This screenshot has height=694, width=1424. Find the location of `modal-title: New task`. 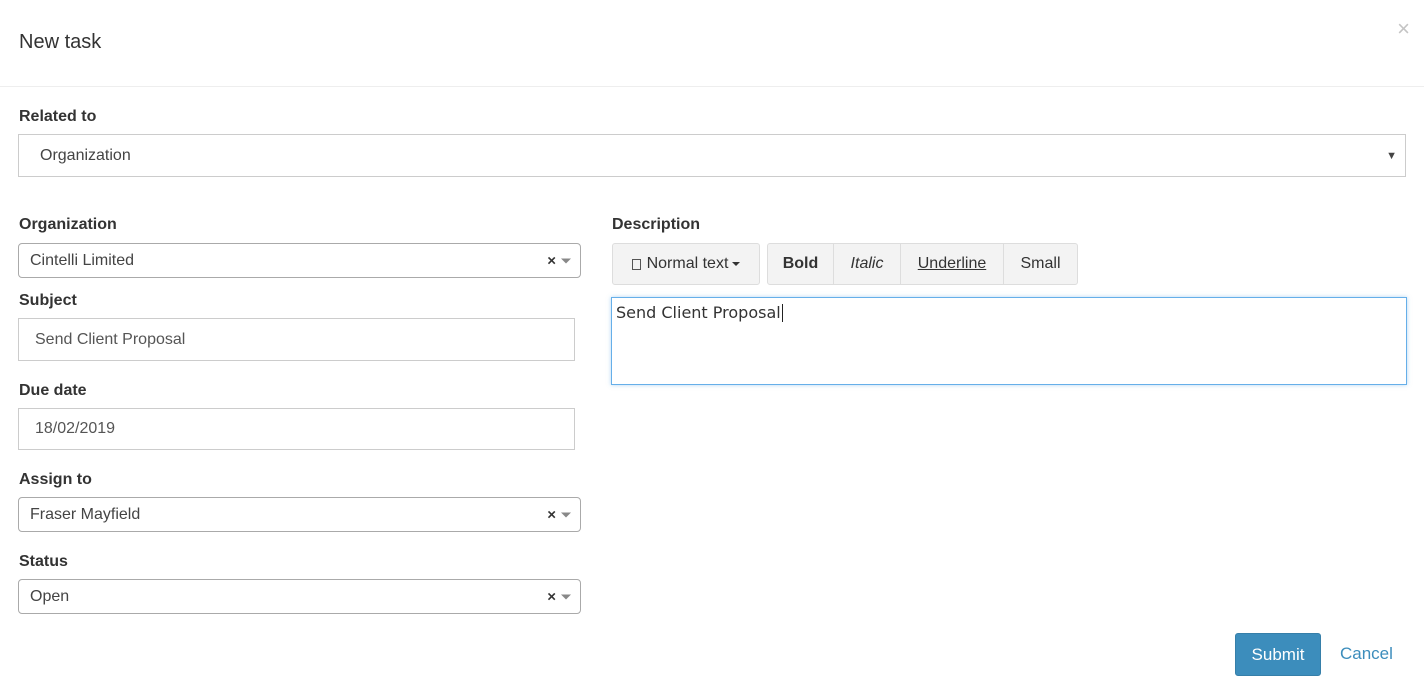

modal-title: New task is located at coordinates (60, 42).